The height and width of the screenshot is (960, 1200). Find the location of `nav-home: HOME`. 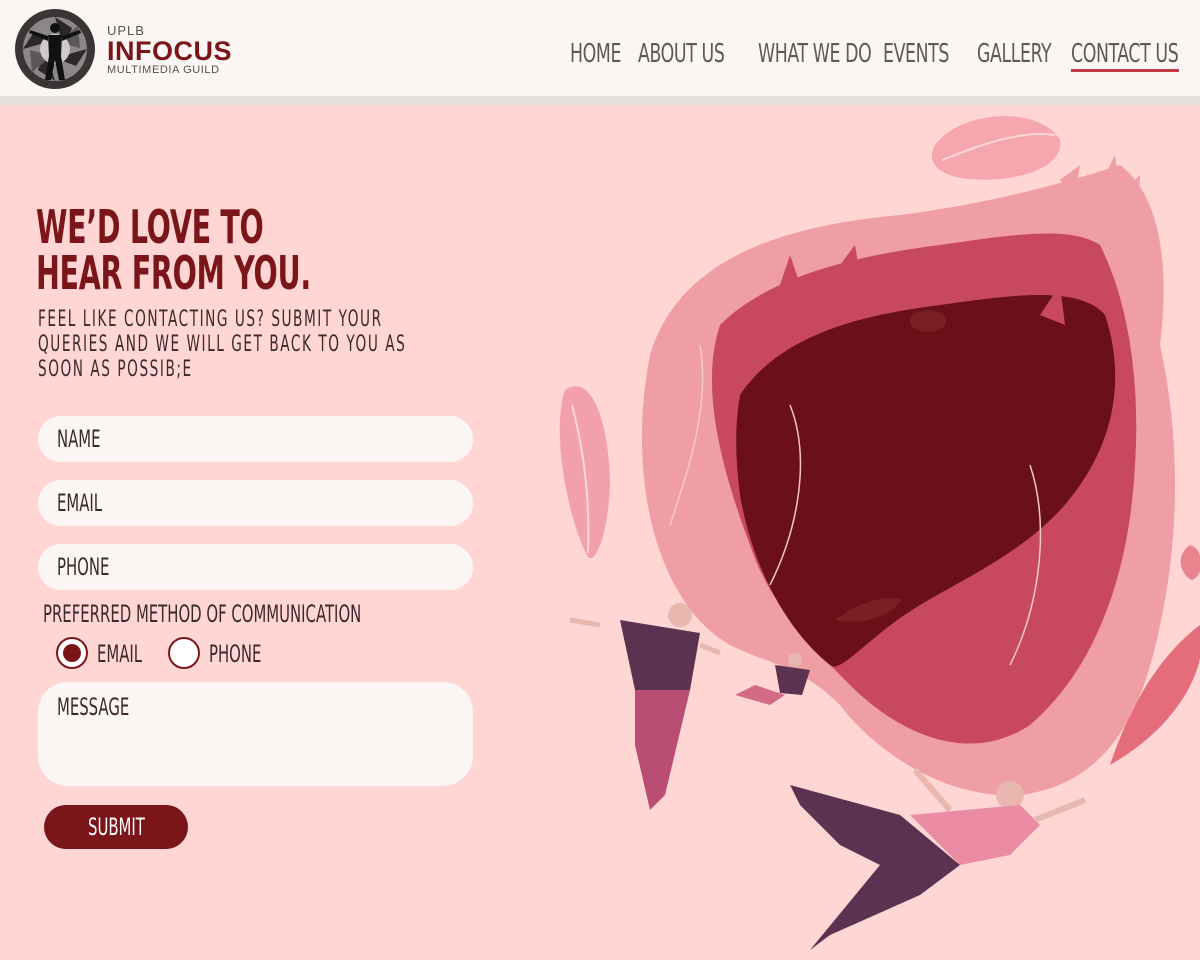

nav-home: HOME is located at coordinates (595, 54).